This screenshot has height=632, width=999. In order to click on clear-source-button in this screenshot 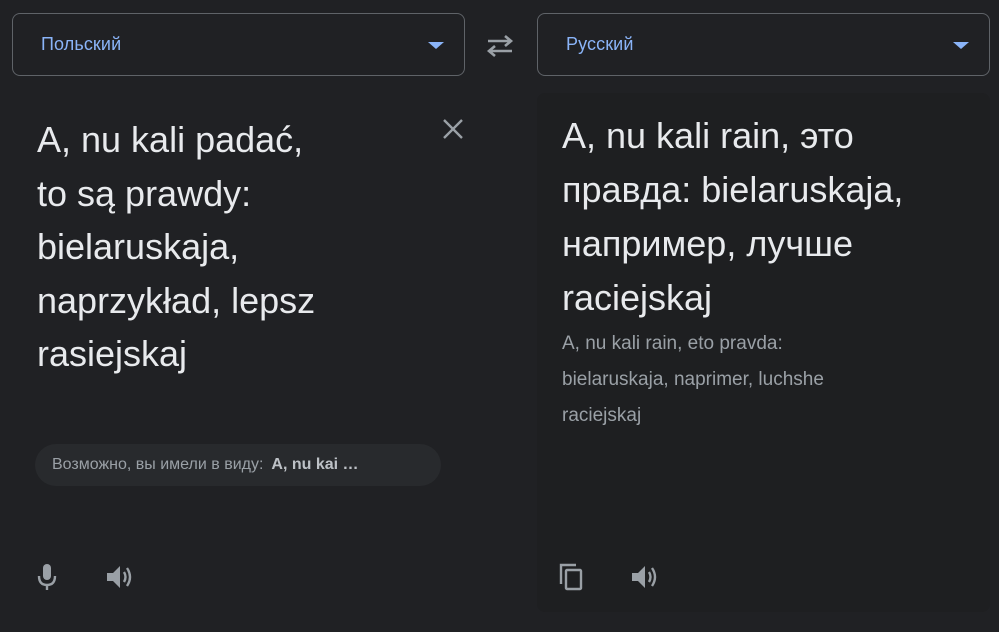, I will do `click(453, 129)`.